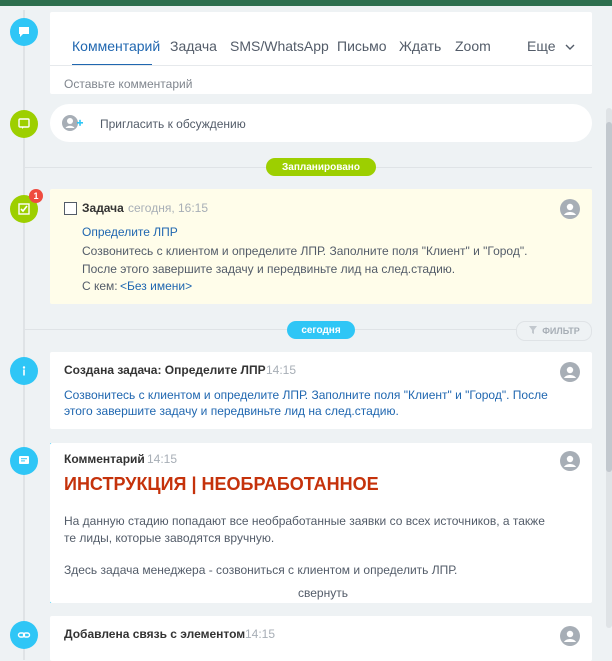 This screenshot has width=612, height=661. I want to click on filter-icon, so click(533, 331).